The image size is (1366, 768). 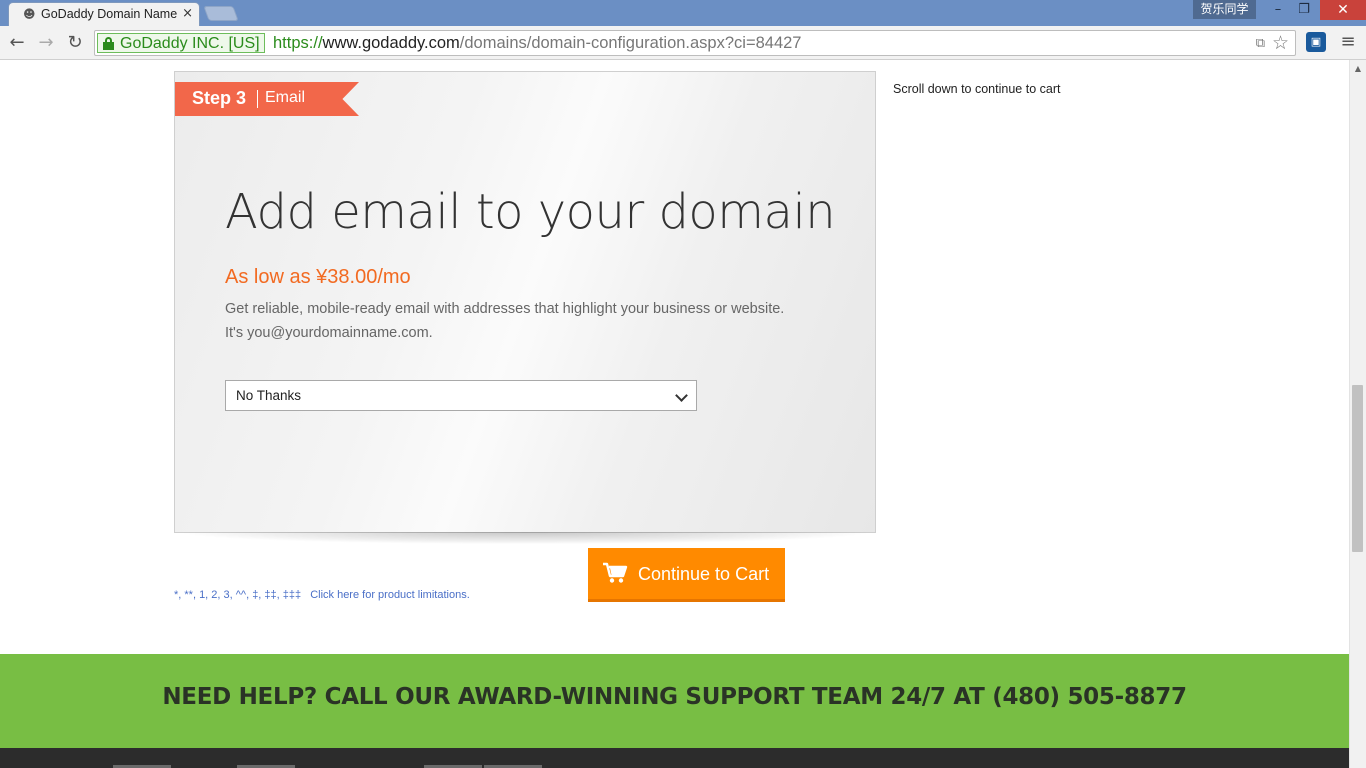 I want to click on product-limitations-link: Click here for product limitations., so click(x=390, y=595).